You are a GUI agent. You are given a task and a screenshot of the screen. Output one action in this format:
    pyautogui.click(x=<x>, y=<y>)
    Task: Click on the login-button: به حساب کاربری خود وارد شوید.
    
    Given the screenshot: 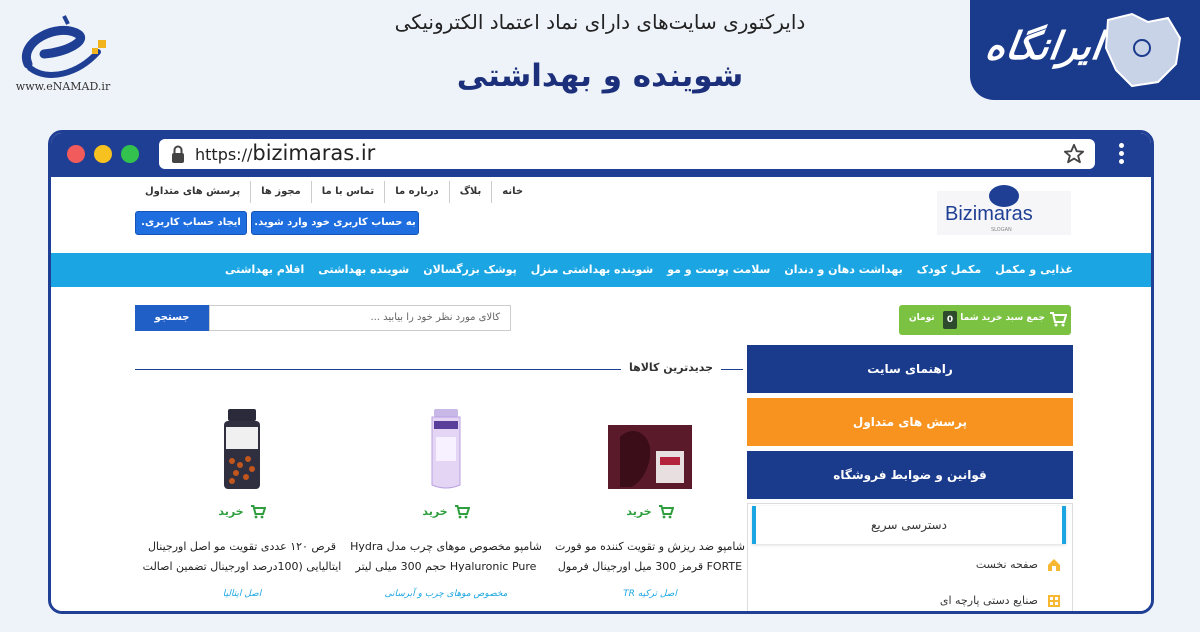 What is the action you would take?
    pyautogui.click(x=335, y=223)
    